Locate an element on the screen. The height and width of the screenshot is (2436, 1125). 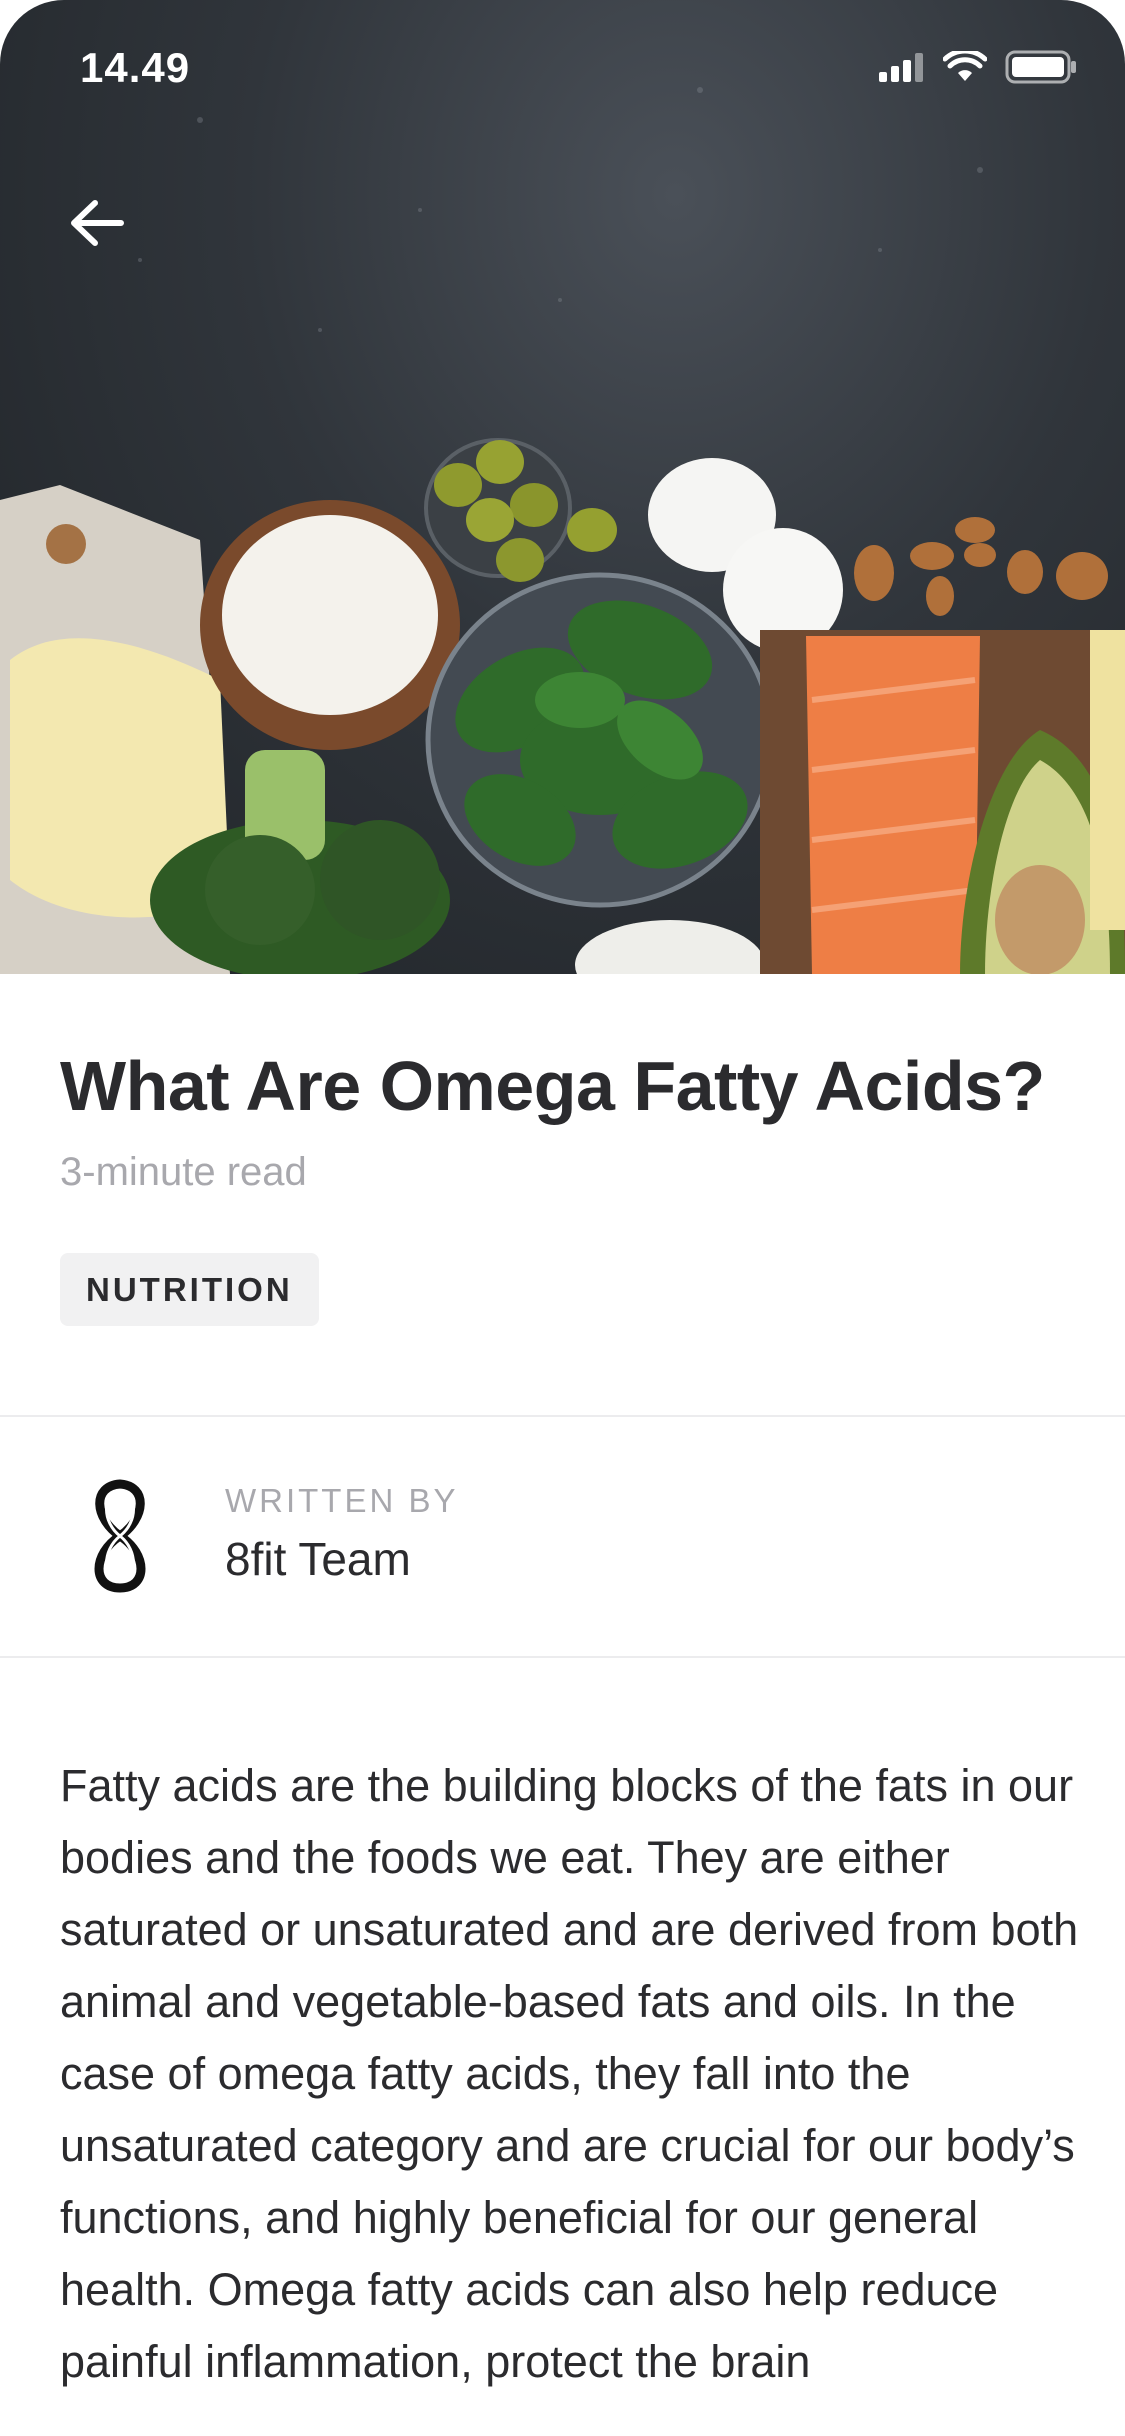
arrow-left-icon is located at coordinates (97, 225).